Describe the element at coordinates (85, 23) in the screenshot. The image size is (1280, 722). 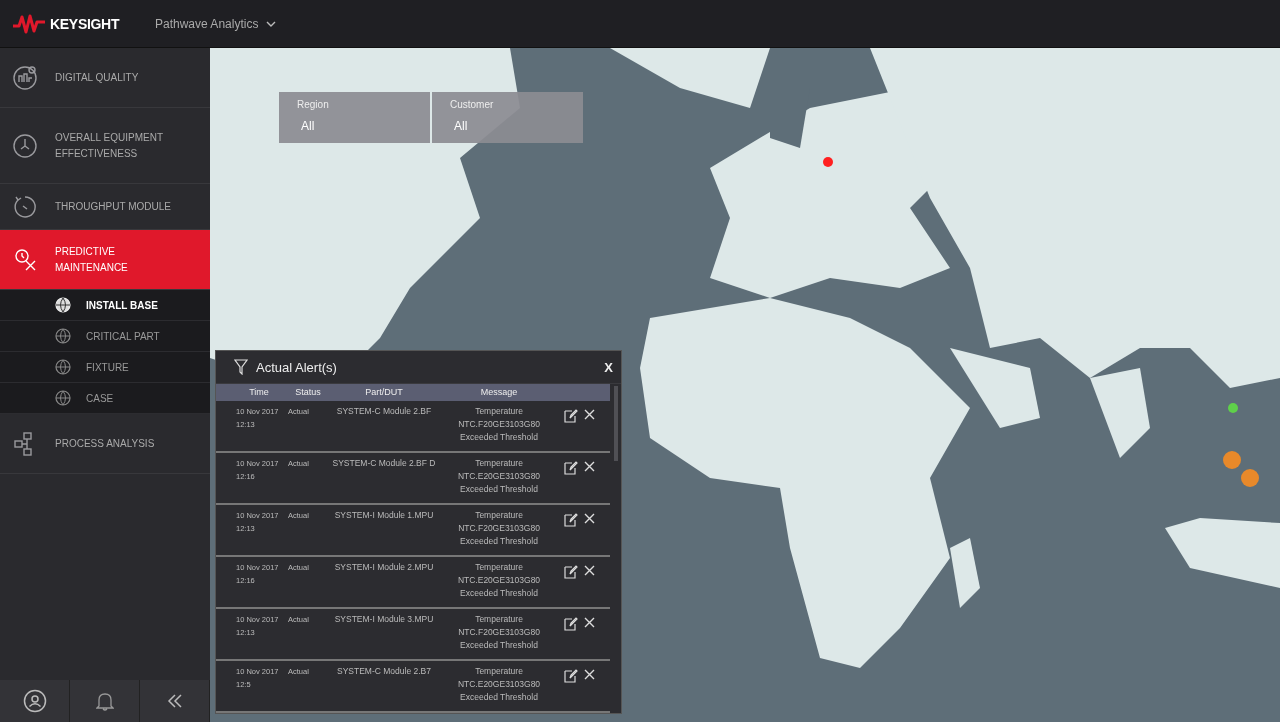
I see `brand-name: KEYSIGHT` at that location.